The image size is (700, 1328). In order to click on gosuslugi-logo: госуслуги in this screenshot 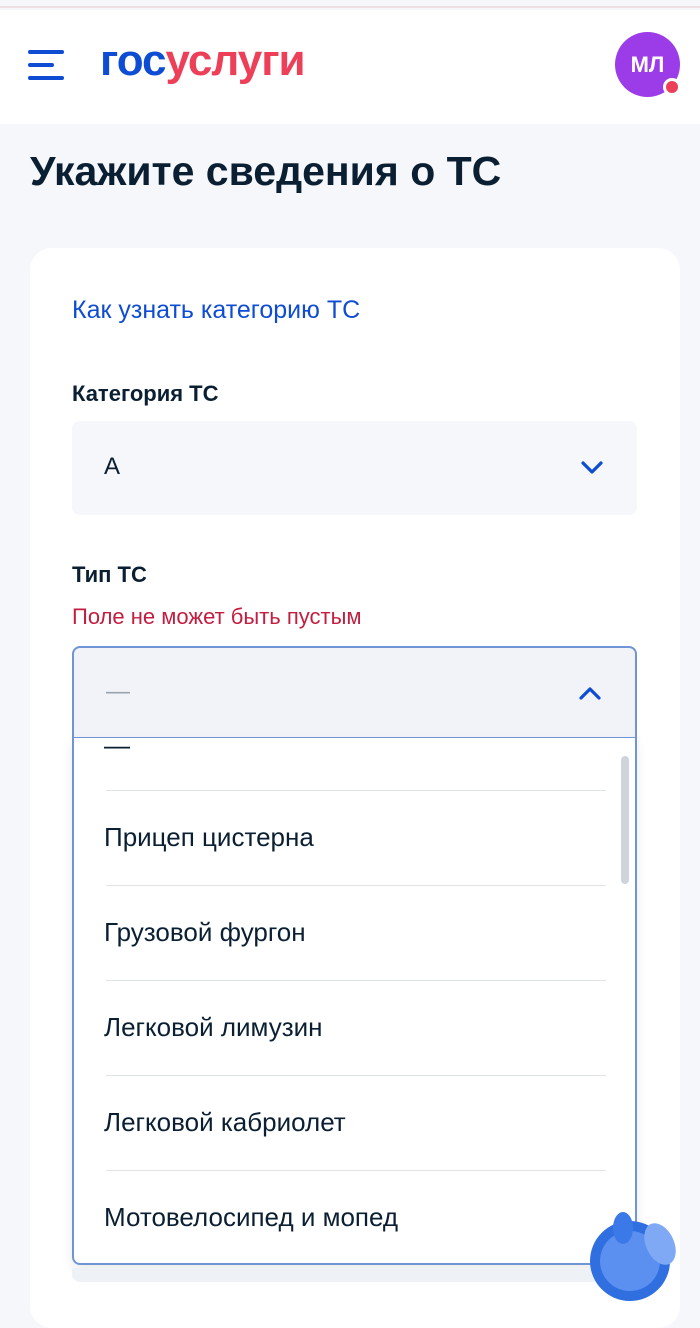, I will do `click(203, 61)`.